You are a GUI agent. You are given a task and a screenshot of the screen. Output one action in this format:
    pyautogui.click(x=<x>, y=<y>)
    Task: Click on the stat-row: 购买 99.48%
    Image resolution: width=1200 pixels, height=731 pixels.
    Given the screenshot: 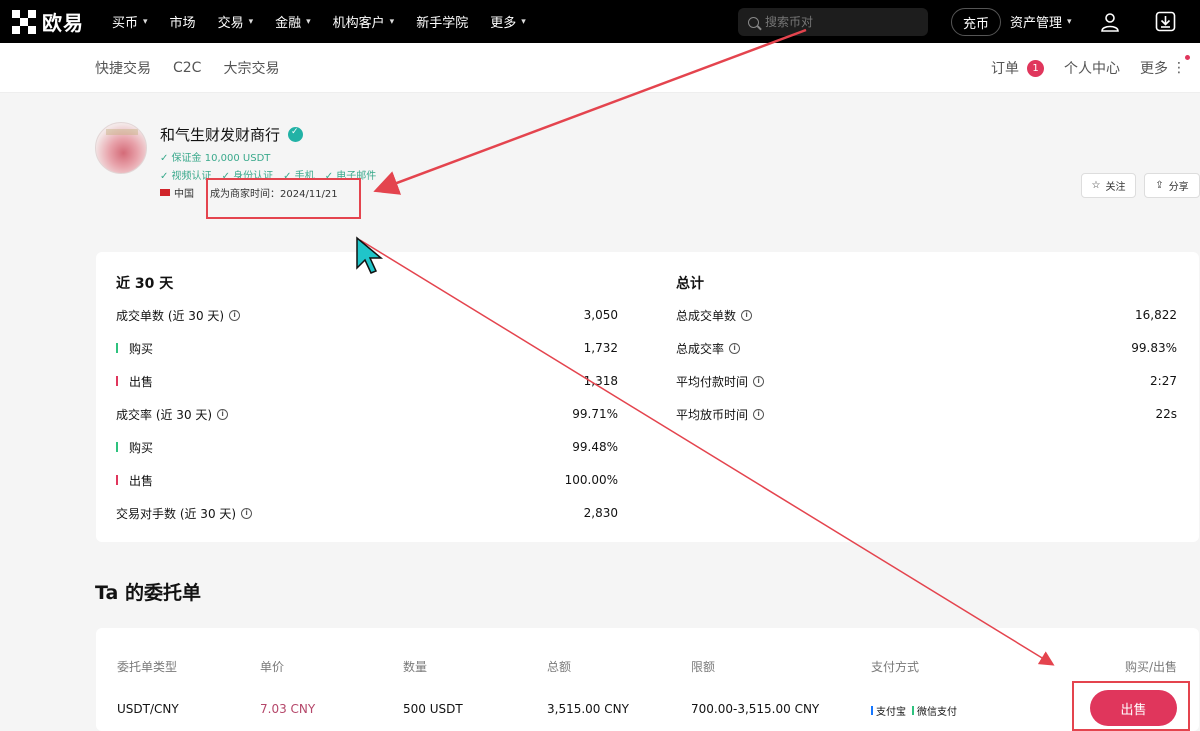 What is the action you would take?
    pyautogui.click(x=367, y=447)
    